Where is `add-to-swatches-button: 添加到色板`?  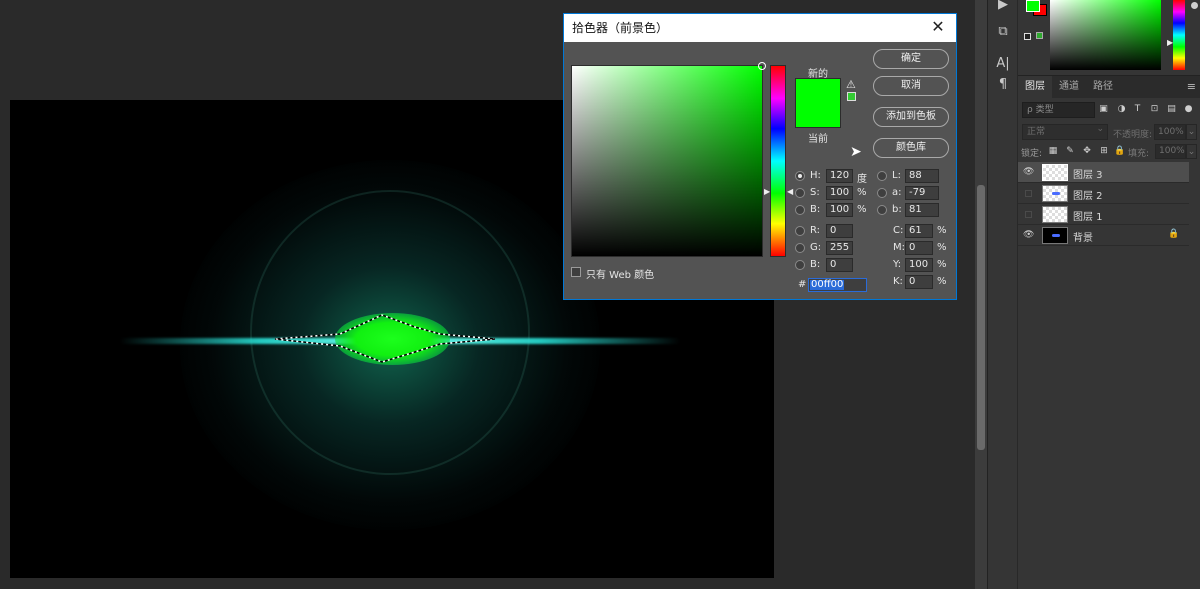
add-to-swatches-button: 添加到色板 is located at coordinates (911, 117).